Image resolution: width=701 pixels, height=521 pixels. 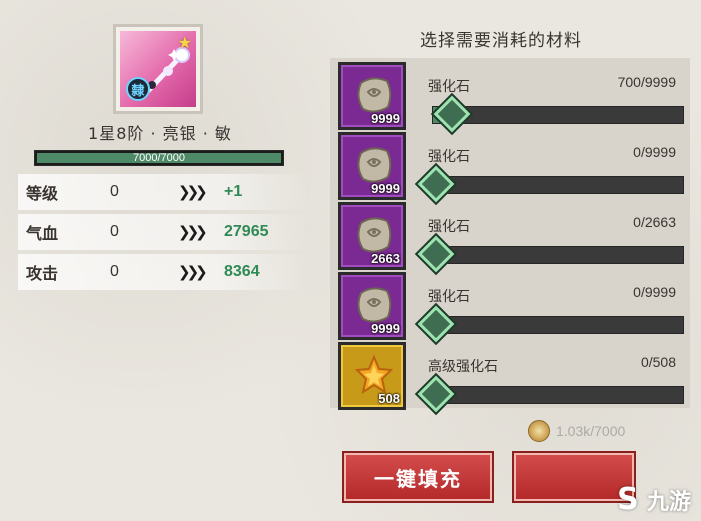 I want to click on watermark-logo-icon: S, so click(x=628, y=499).